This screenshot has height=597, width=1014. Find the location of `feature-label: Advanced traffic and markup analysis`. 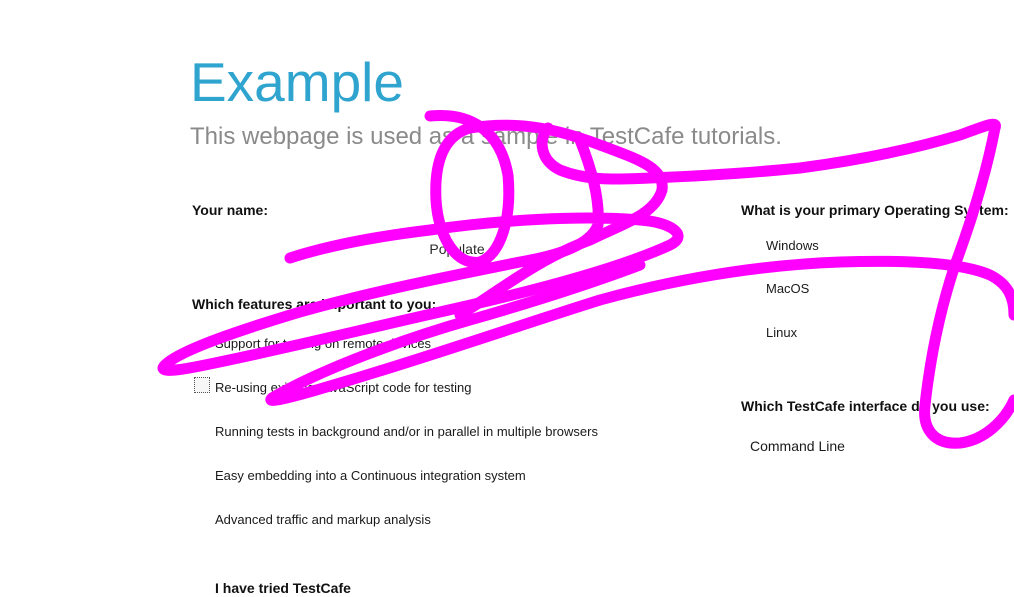

feature-label: Advanced traffic and markup analysis is located at coordinates (323, 519).